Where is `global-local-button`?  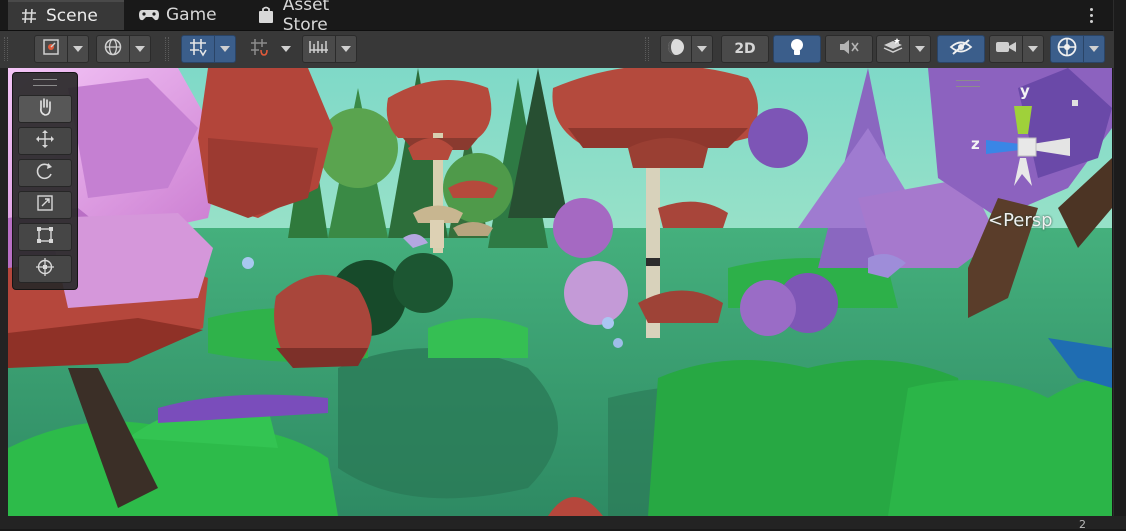
global-local-button is located at coordinates (113, 49).